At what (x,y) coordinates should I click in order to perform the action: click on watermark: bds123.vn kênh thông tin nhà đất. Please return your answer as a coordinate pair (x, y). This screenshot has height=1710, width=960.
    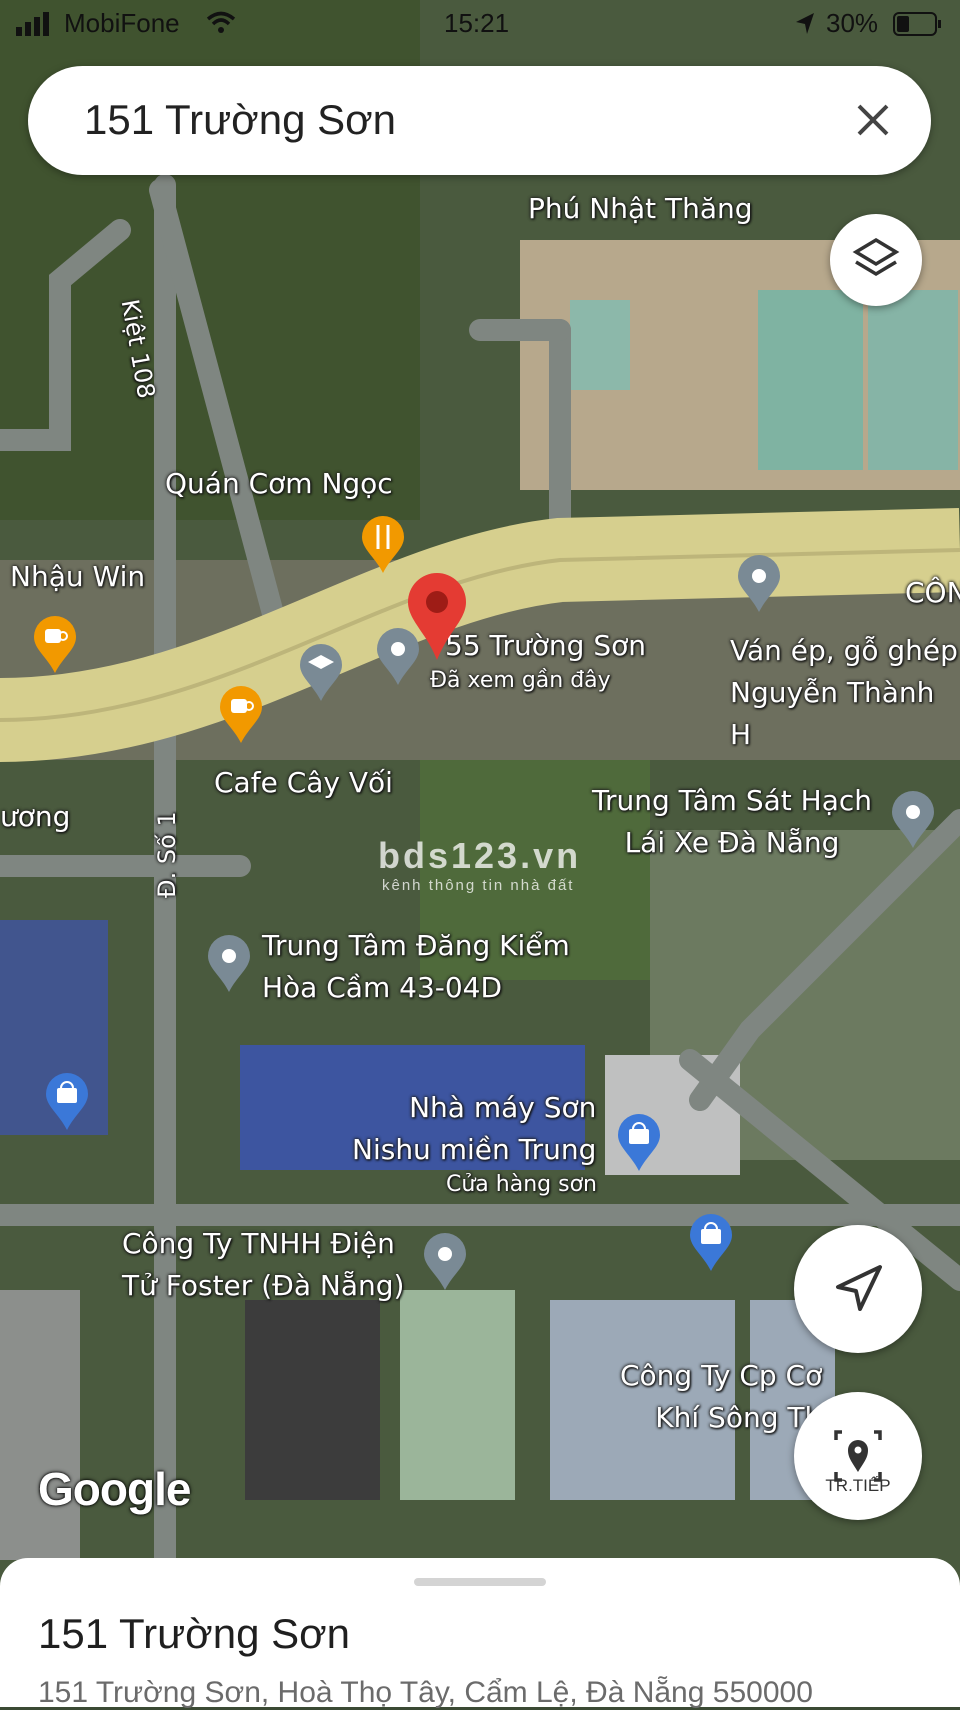
    Looking at the image, I should click on (479, 864).